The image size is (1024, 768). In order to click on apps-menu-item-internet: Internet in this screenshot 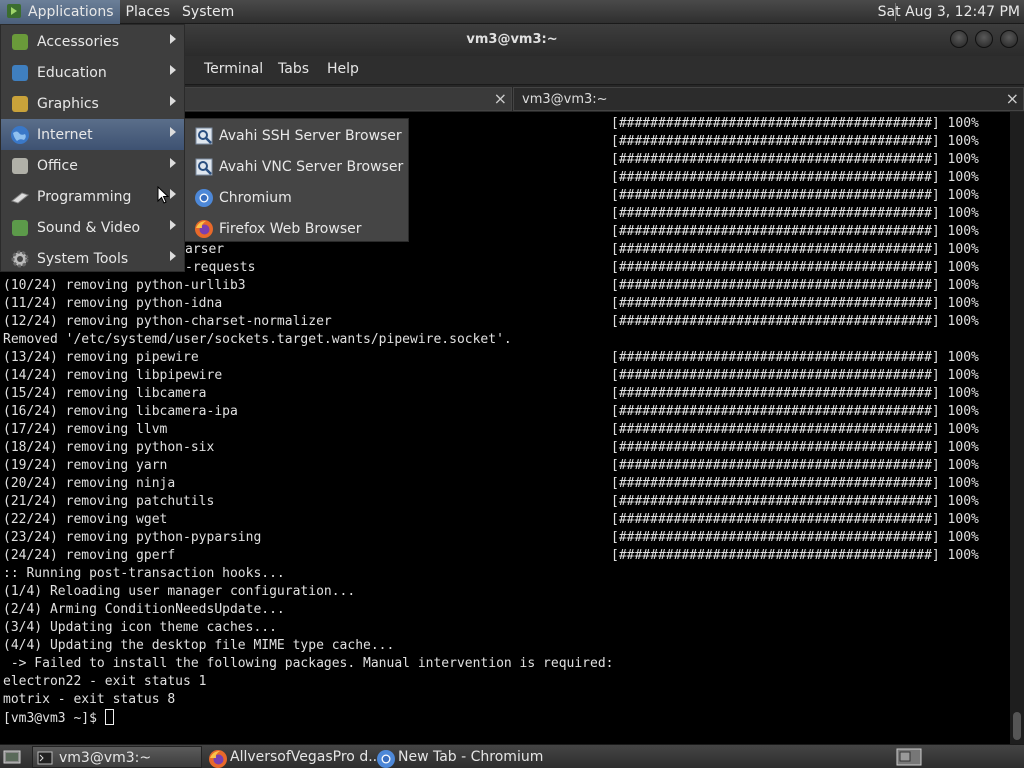, I will do `click(92, 134)`.